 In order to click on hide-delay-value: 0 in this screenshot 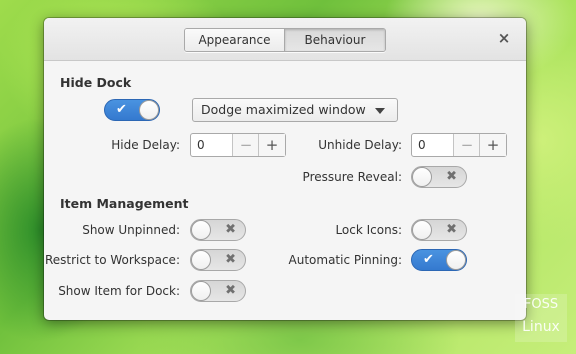, I will do `click(201, 145)`.